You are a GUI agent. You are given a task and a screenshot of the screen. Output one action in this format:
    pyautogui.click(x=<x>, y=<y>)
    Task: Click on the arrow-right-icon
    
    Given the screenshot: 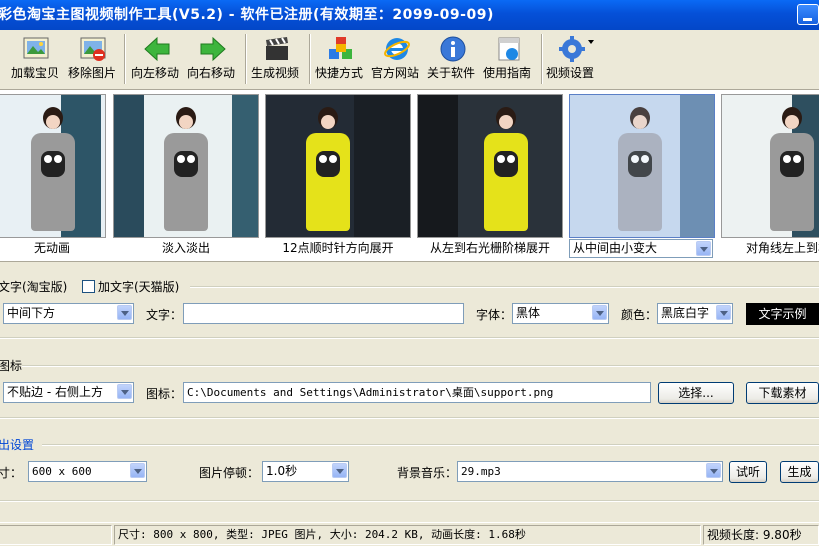 What is the action you would take?
    pyautogui.click(x=213, y=49)
    